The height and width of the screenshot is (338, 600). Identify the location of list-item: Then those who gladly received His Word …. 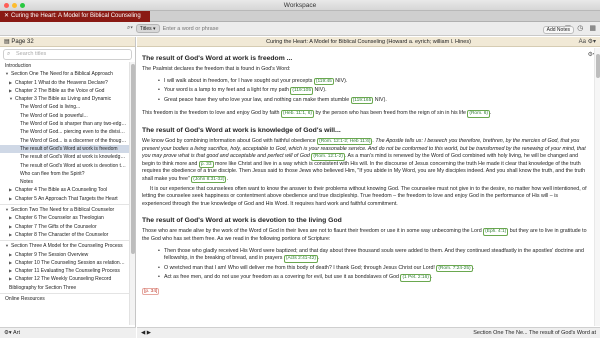
(373, 255).